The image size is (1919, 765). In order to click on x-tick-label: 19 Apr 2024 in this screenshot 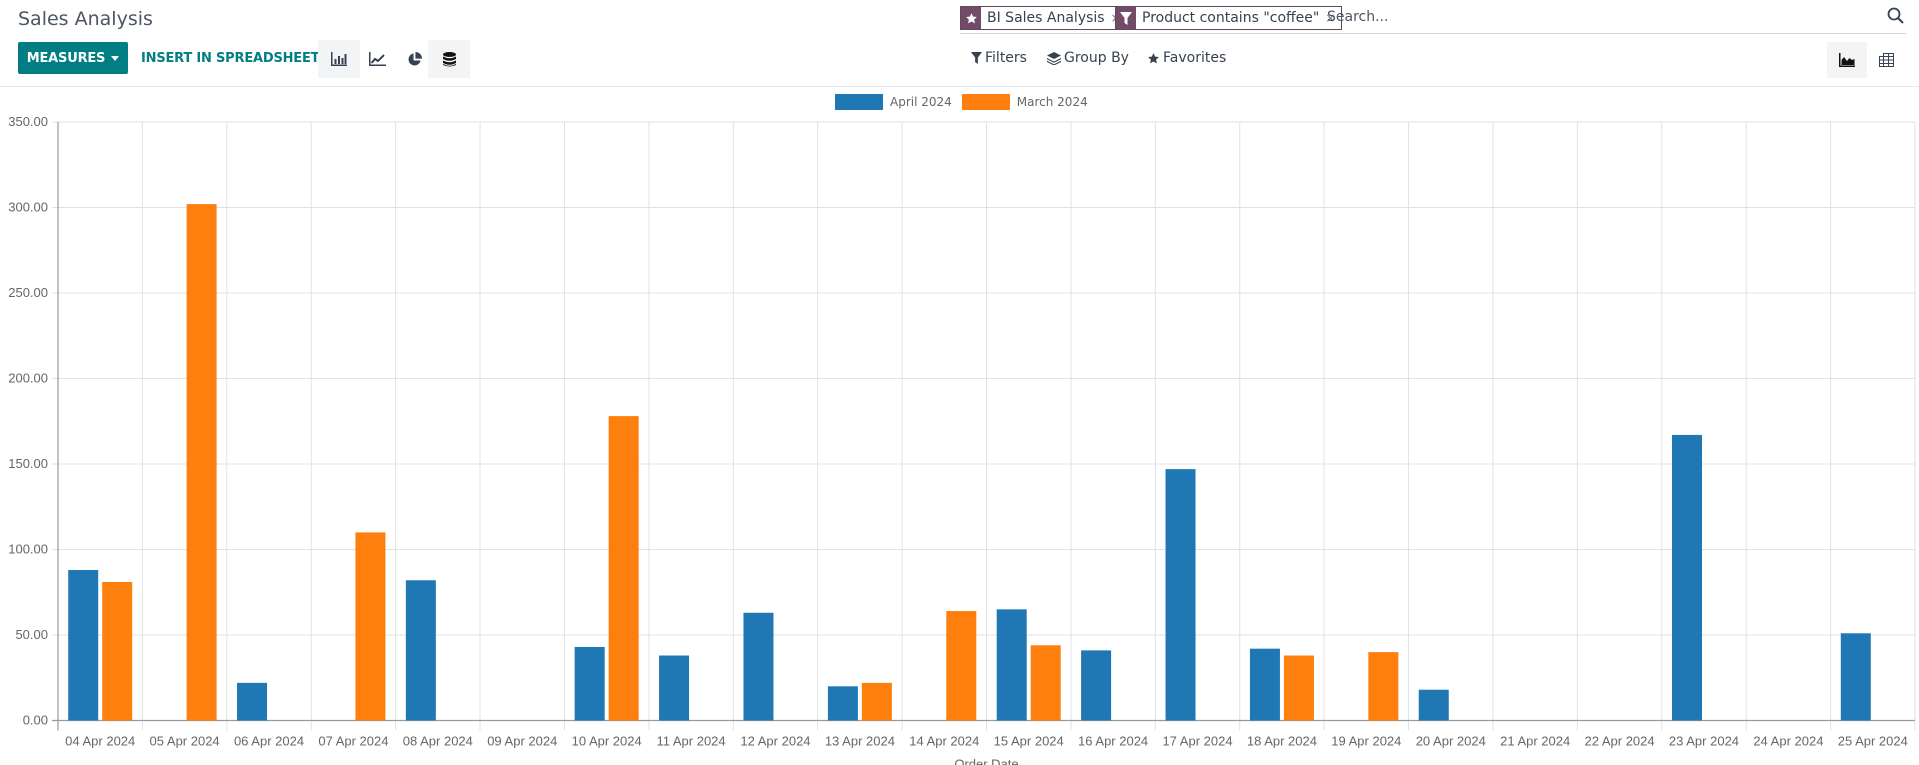, I will do `click(1366, 741)`.